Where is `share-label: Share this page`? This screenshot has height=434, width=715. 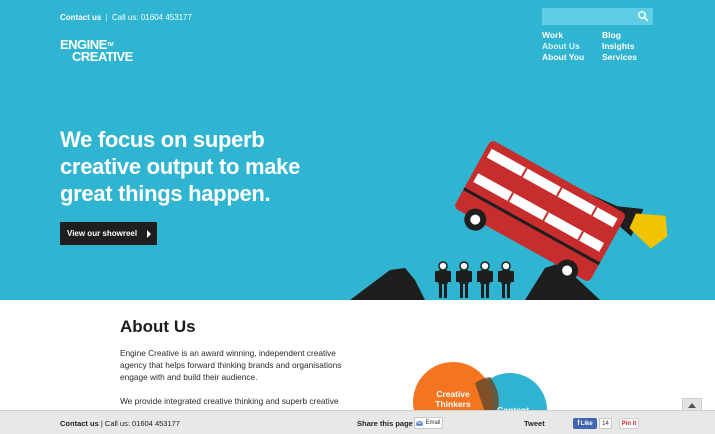
share-label: Share this page is located at coordinates (385, 423).